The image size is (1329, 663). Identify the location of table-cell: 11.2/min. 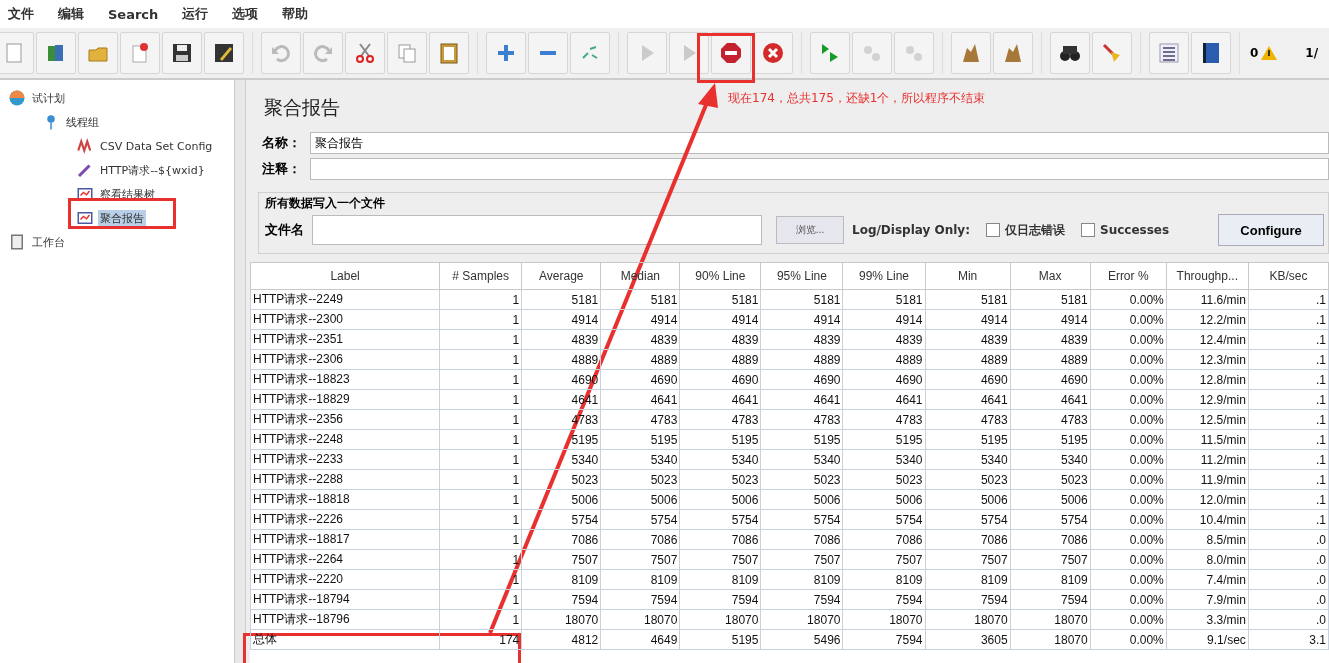
(1207, 459).